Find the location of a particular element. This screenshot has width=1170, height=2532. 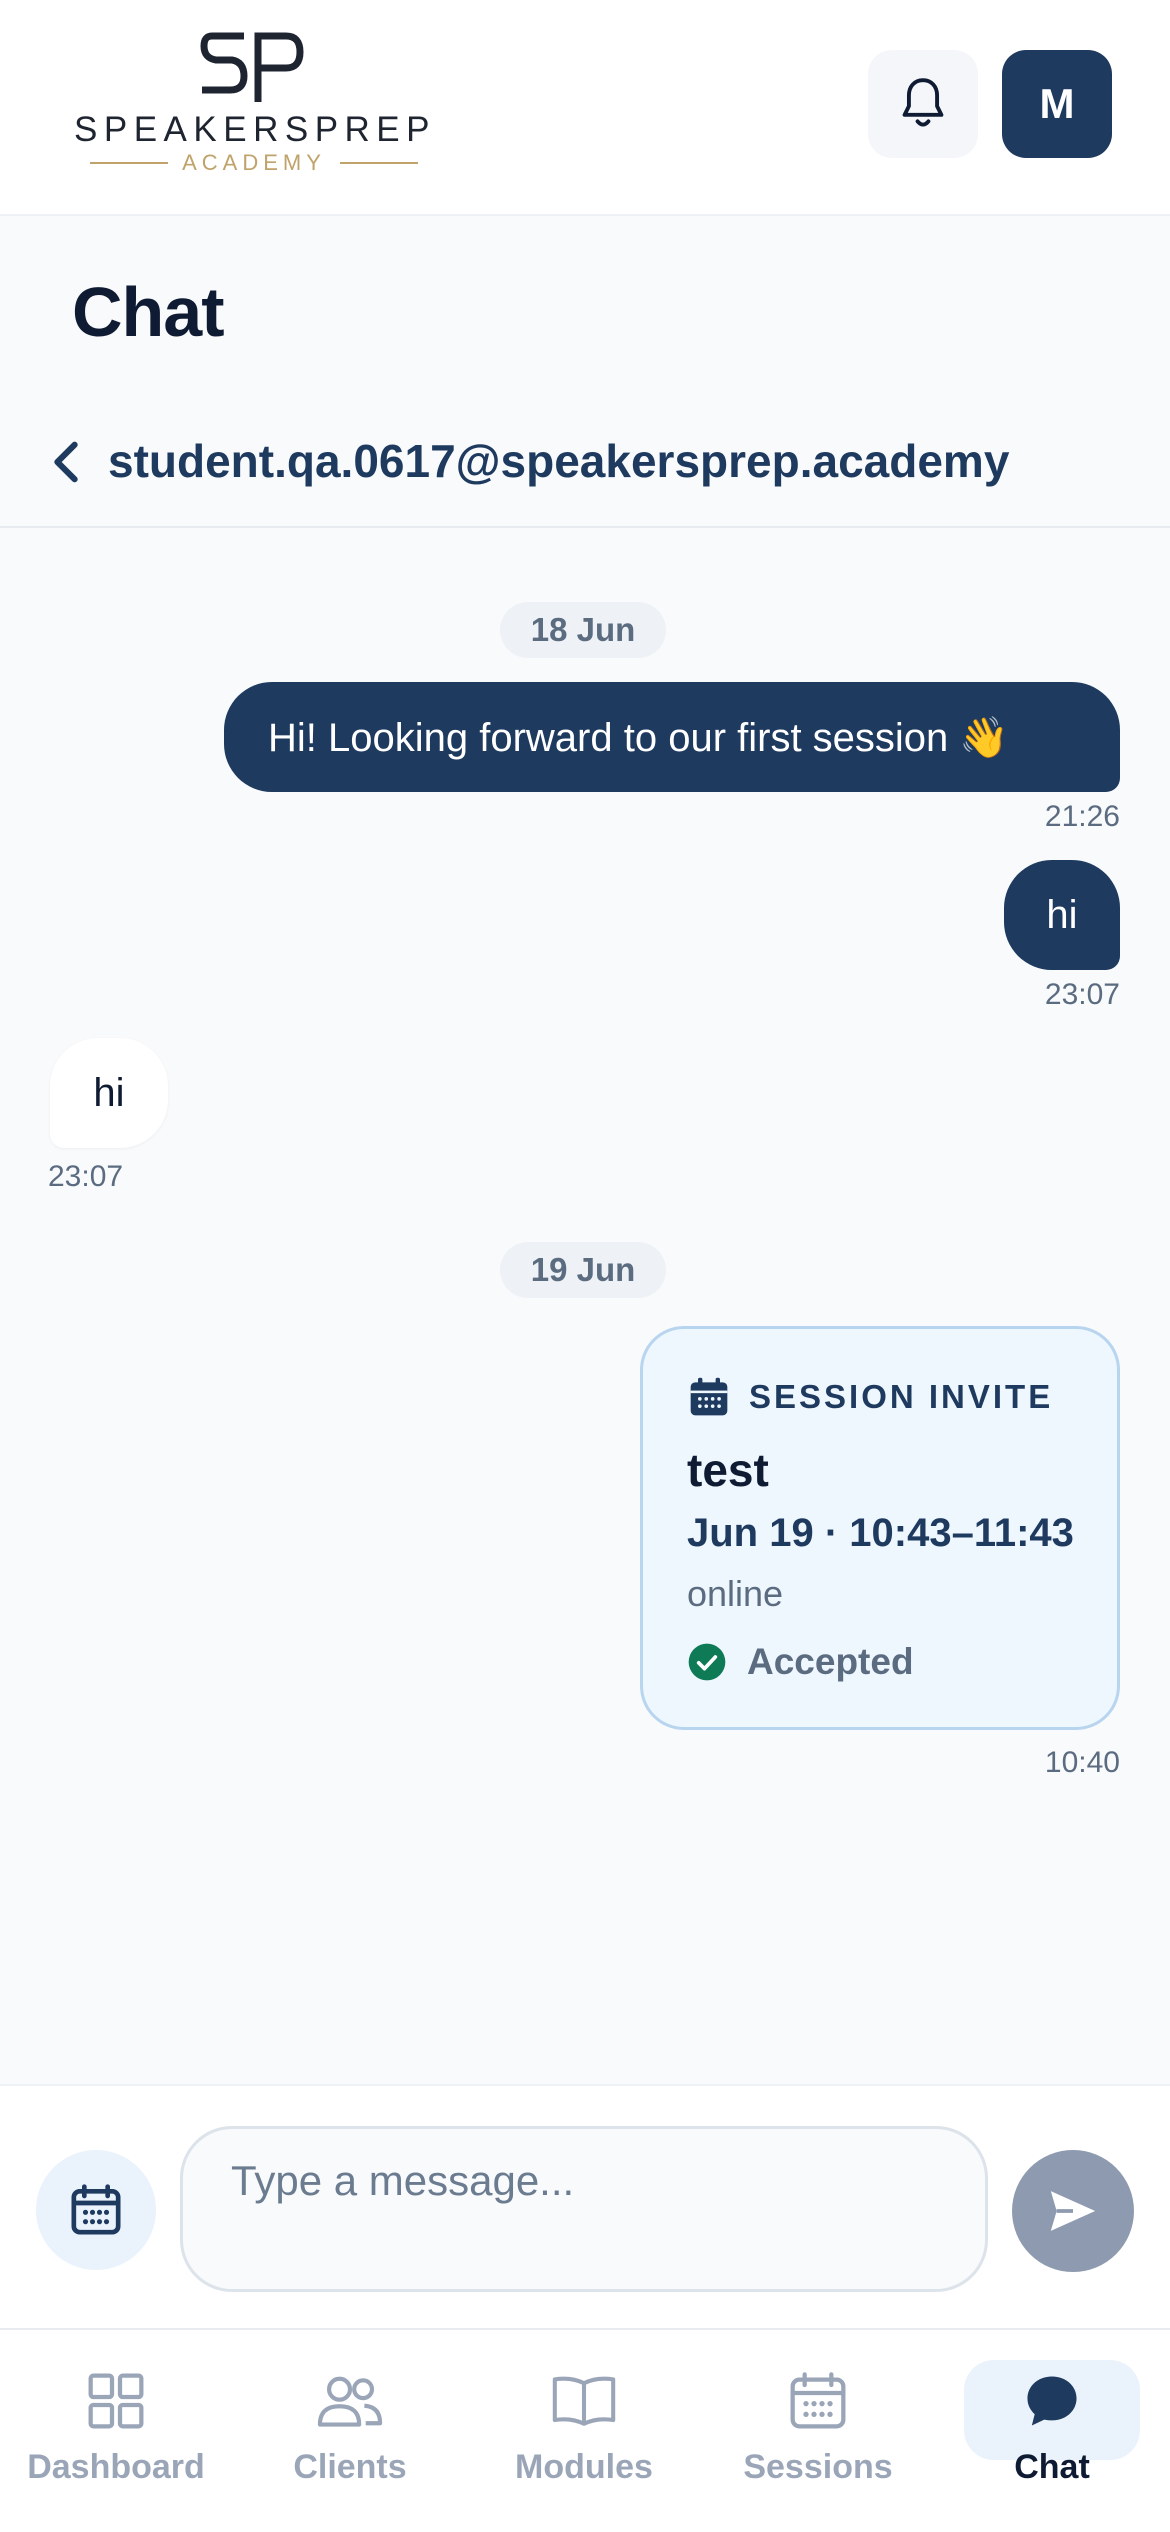

nav-label: Sessions is located at coordinates (818, 2467).